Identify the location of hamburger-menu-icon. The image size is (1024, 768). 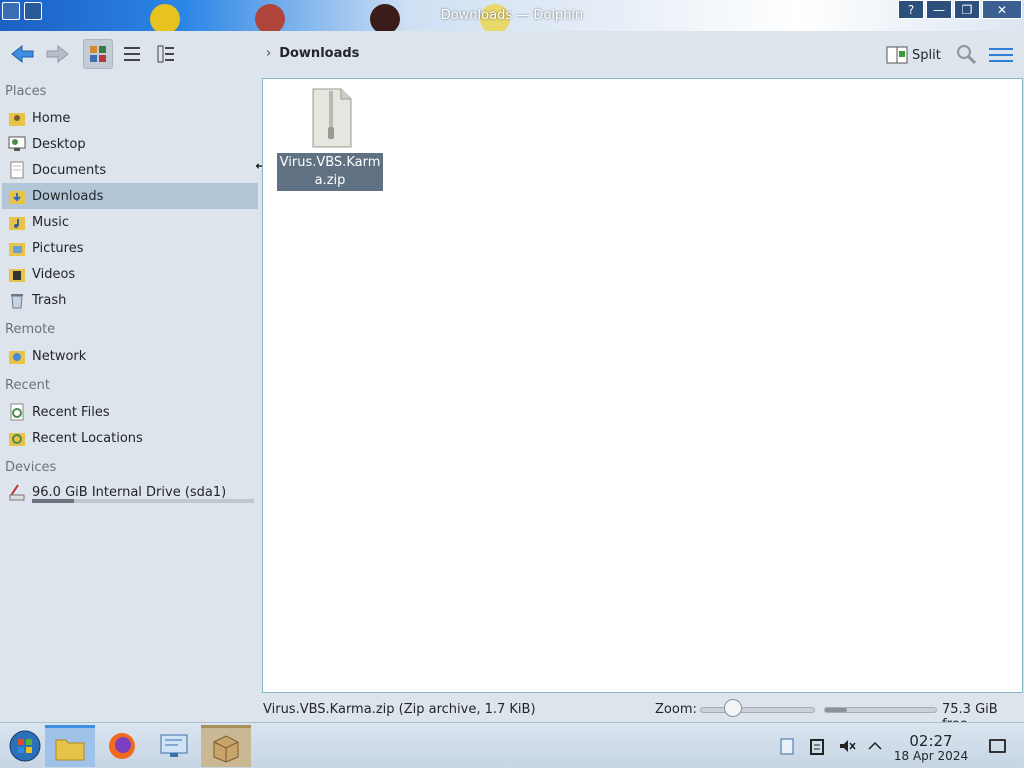
(1001, 55).